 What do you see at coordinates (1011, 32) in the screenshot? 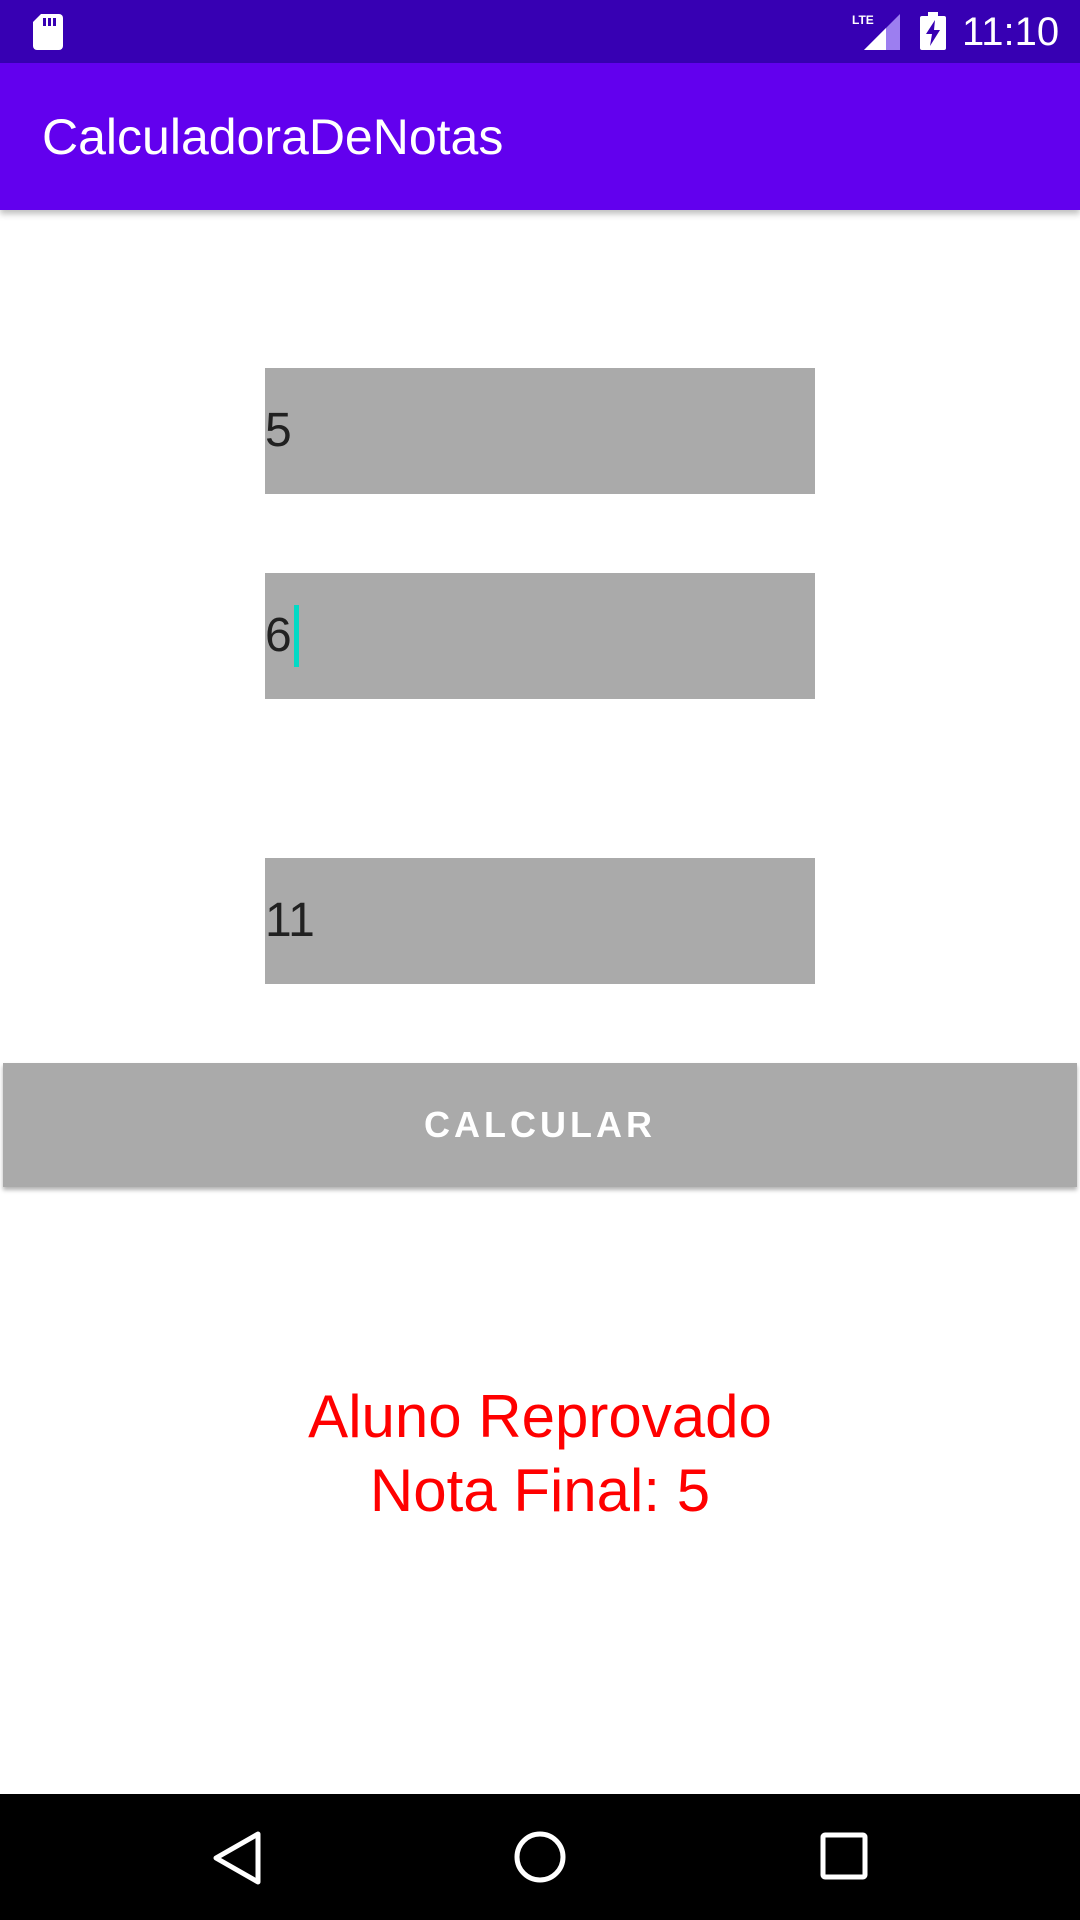
I see `clock: 11:10` at bounding box center [1011, 32].